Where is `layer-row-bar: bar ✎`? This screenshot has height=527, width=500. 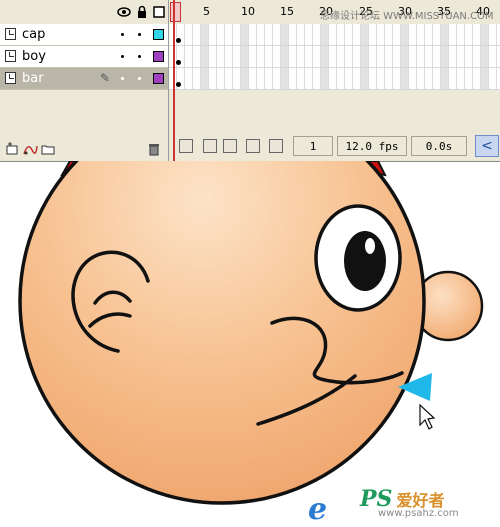
layer-row-bar: bar ✎ is located at coordinates (84, 79).